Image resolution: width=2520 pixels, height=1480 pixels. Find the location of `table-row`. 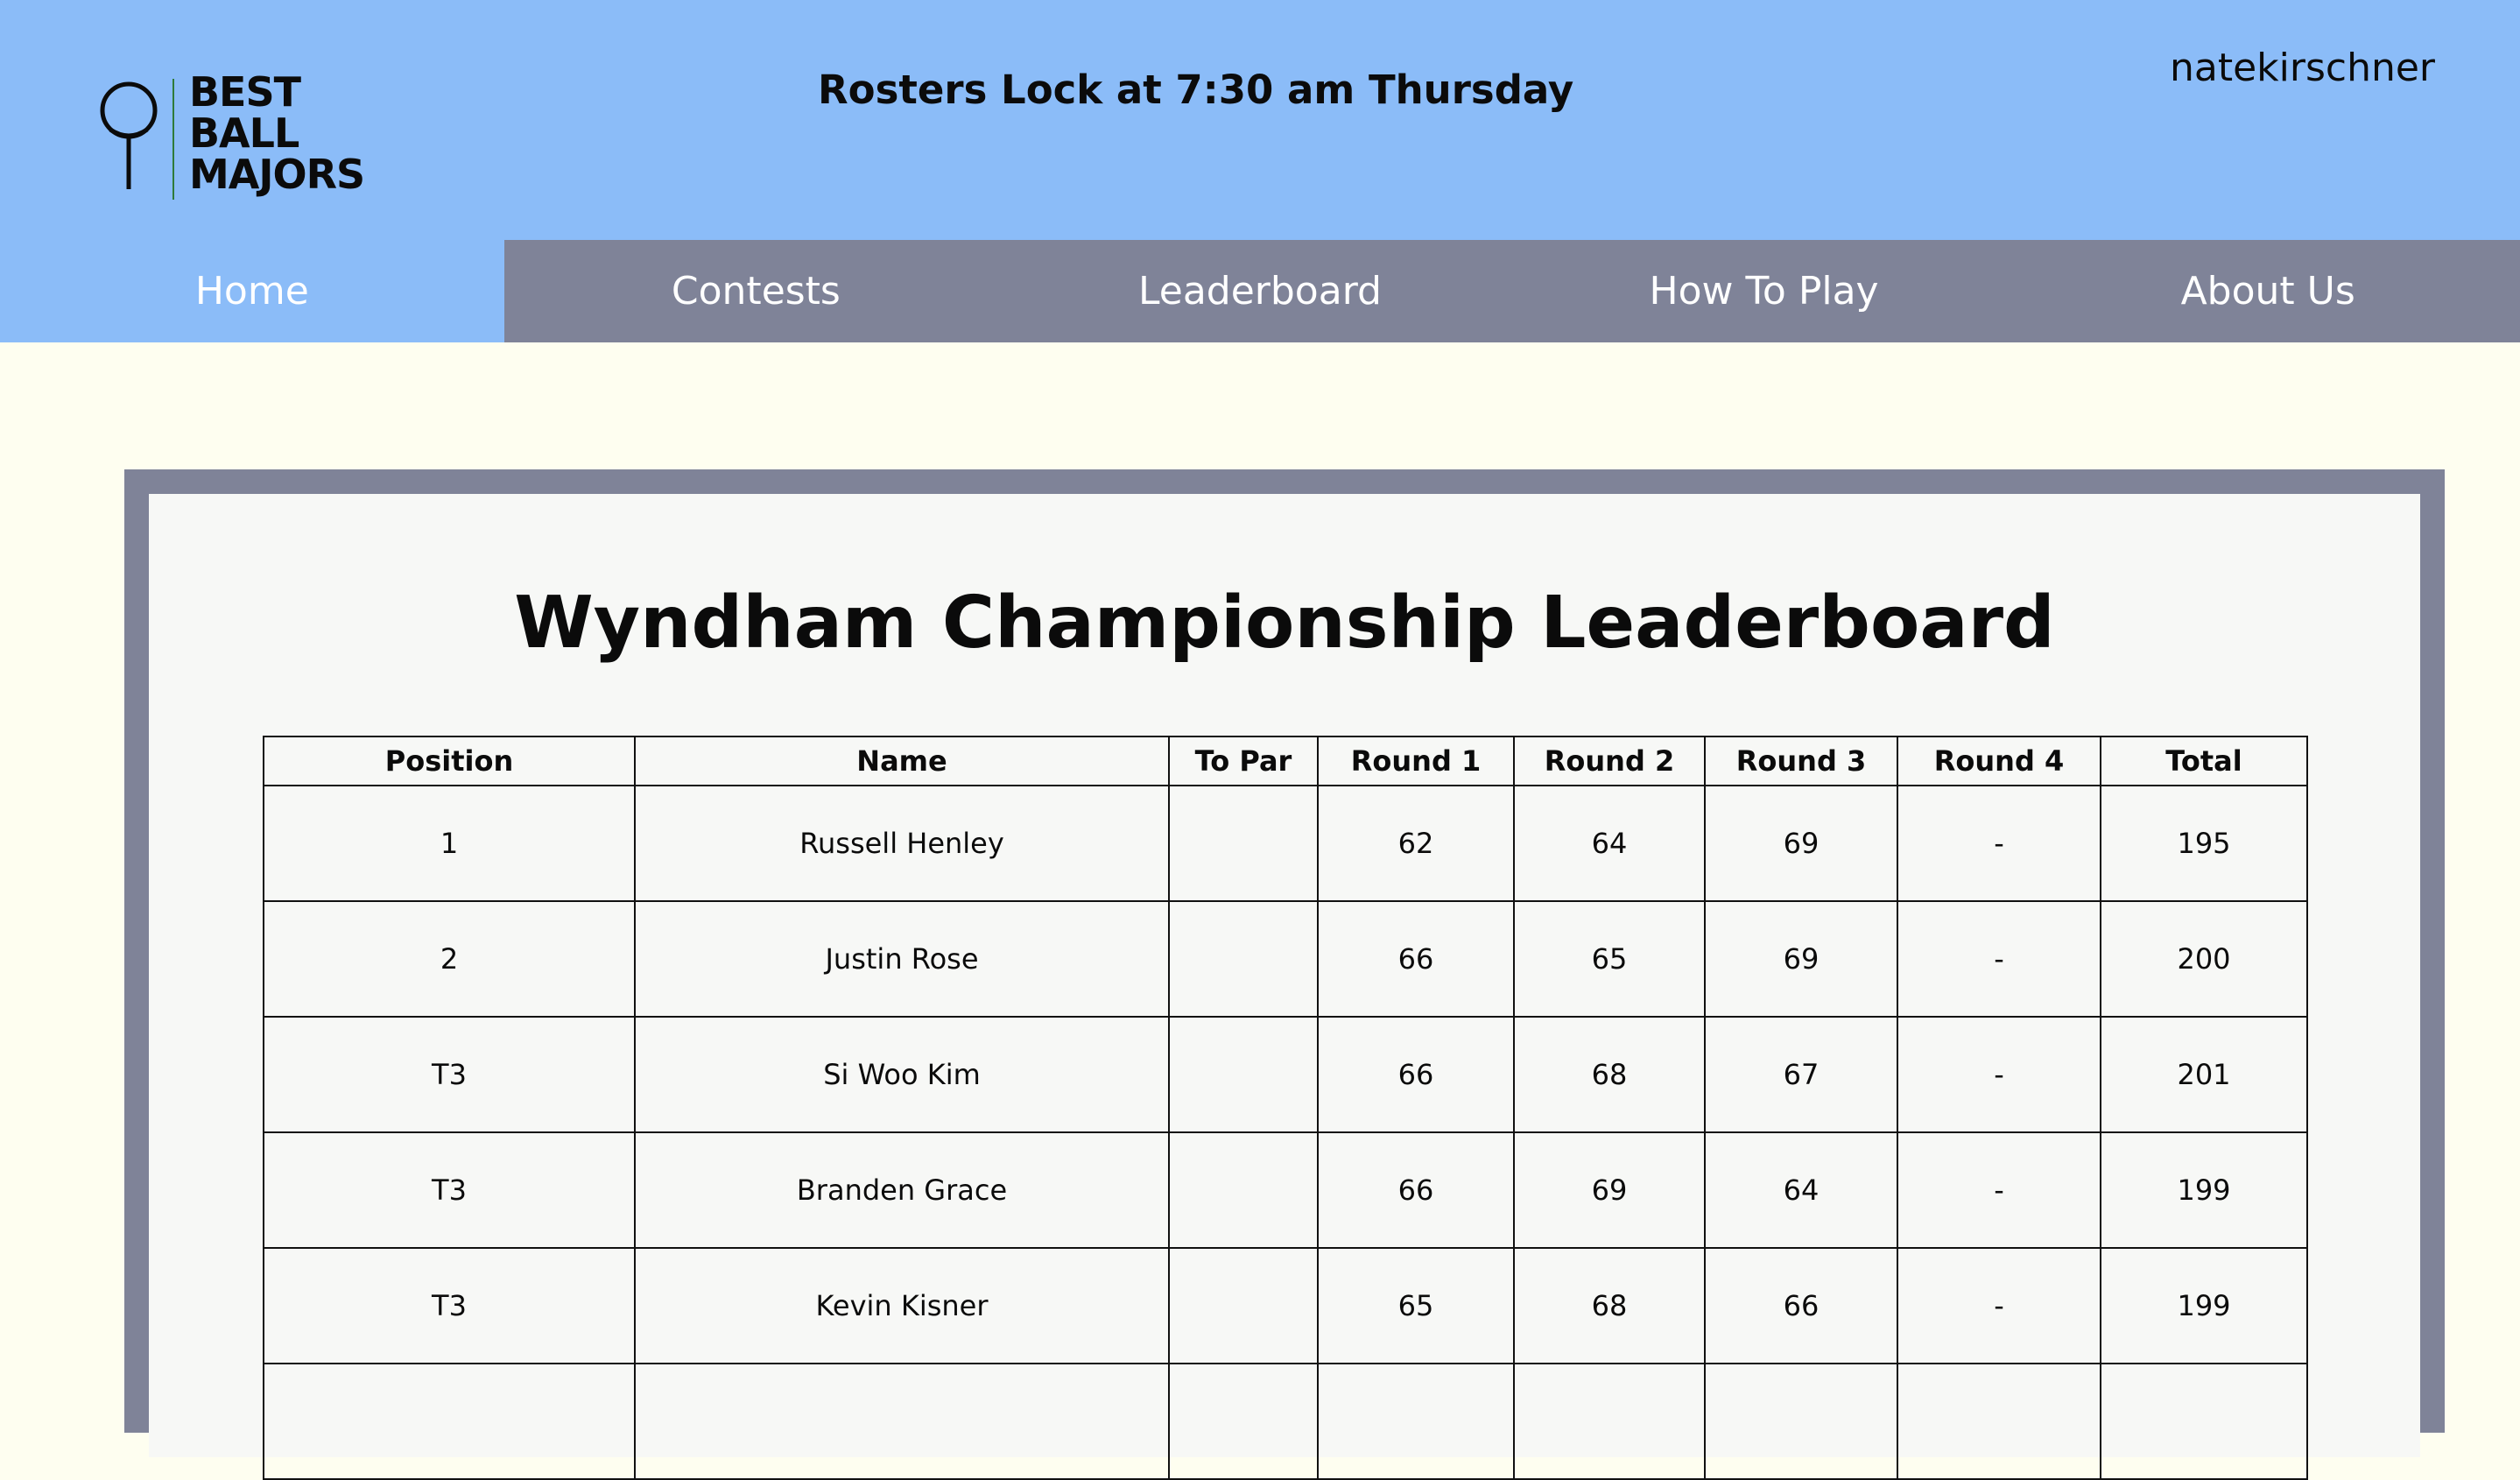

table-row is located at coordinates (1285, 1421).